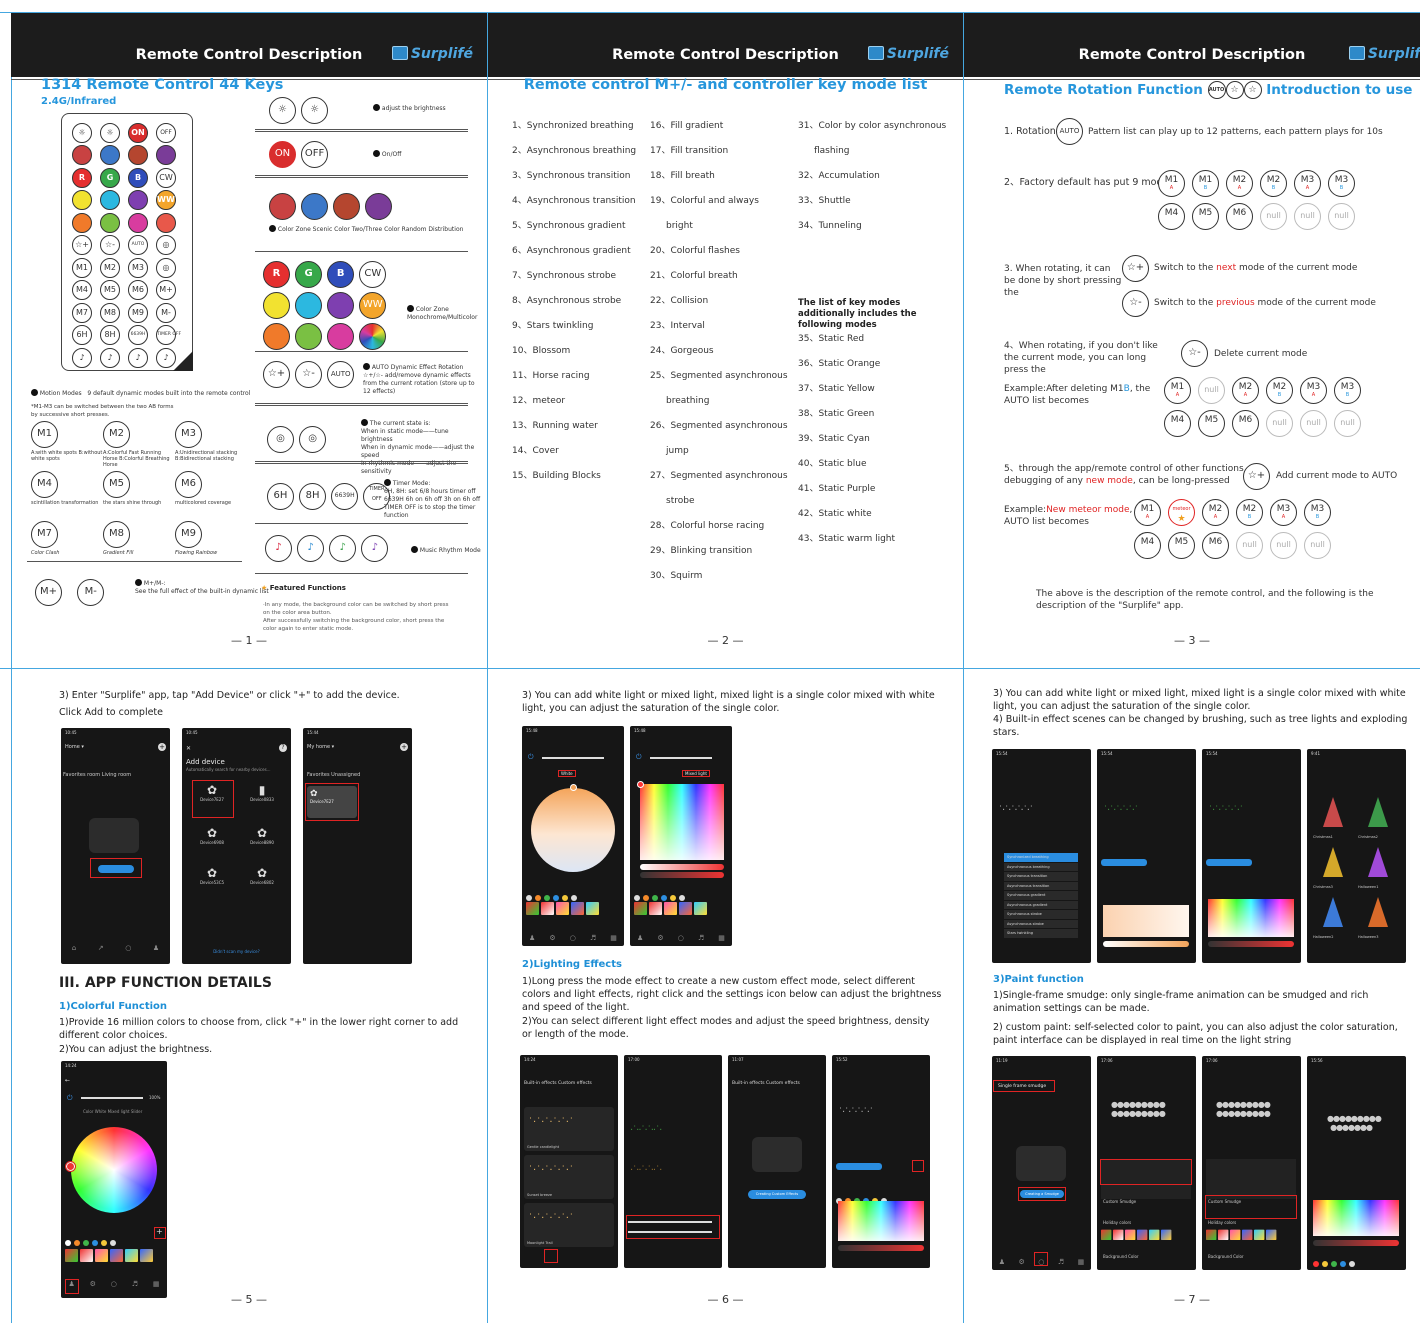 Image resolution: width=1420 pixels, height=1323 pixels. I want to click on remote-key: TIMER OFF, so click(168, 335).